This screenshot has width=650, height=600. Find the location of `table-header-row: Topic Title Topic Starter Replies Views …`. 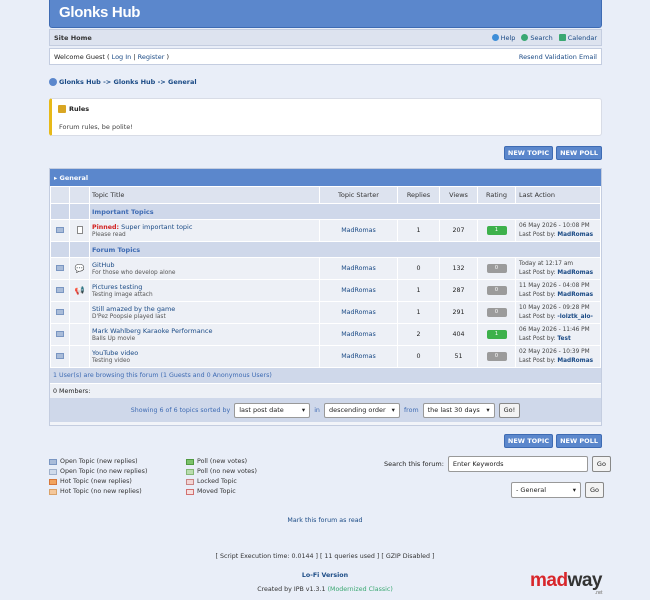

table-header-row: Topic Title Topic Starter Replies Views … is located at coordinates (325, 195).